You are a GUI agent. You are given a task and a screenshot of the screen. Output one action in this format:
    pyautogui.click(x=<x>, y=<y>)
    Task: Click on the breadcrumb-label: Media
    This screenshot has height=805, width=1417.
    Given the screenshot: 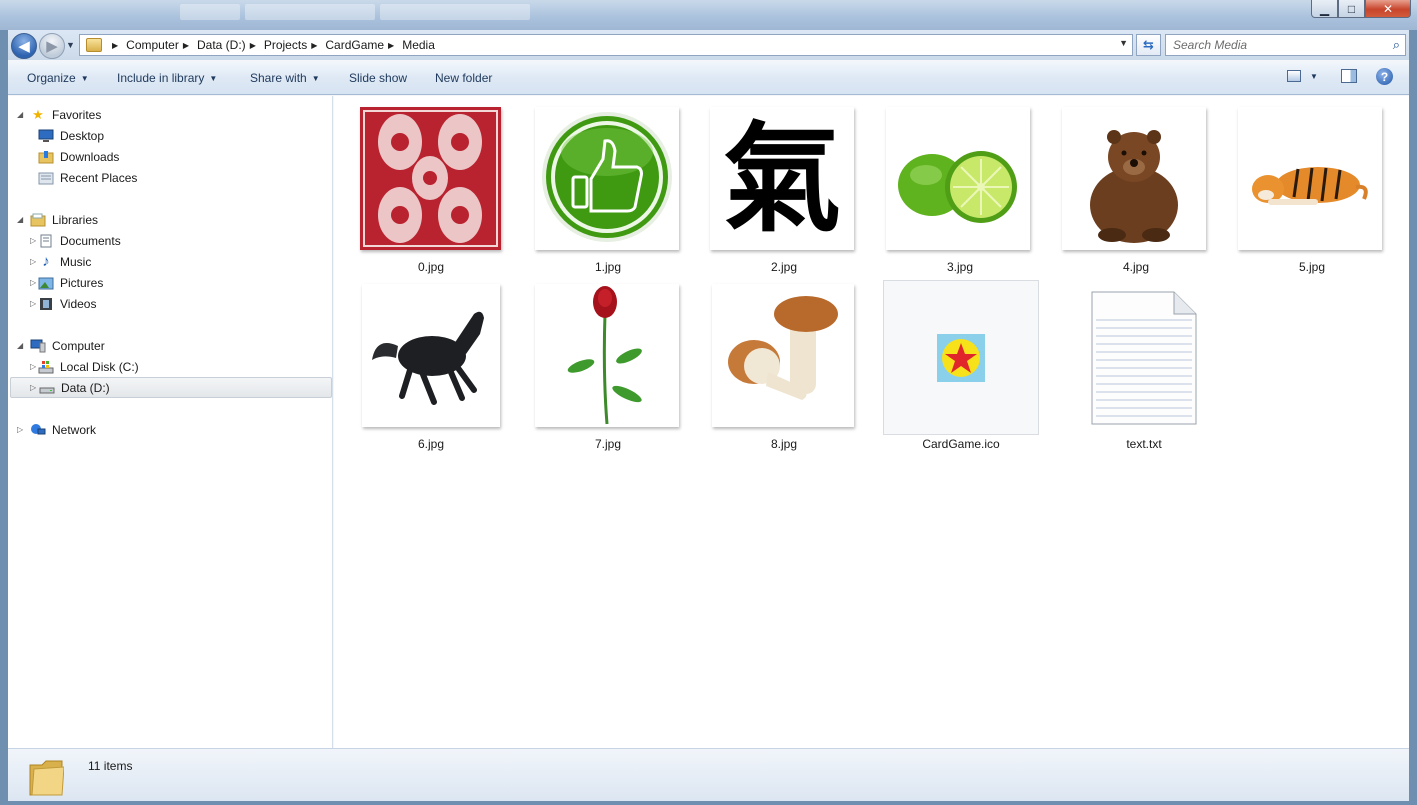 What is the action you would take?
    pyautogui.click(x=418, y=45)
    